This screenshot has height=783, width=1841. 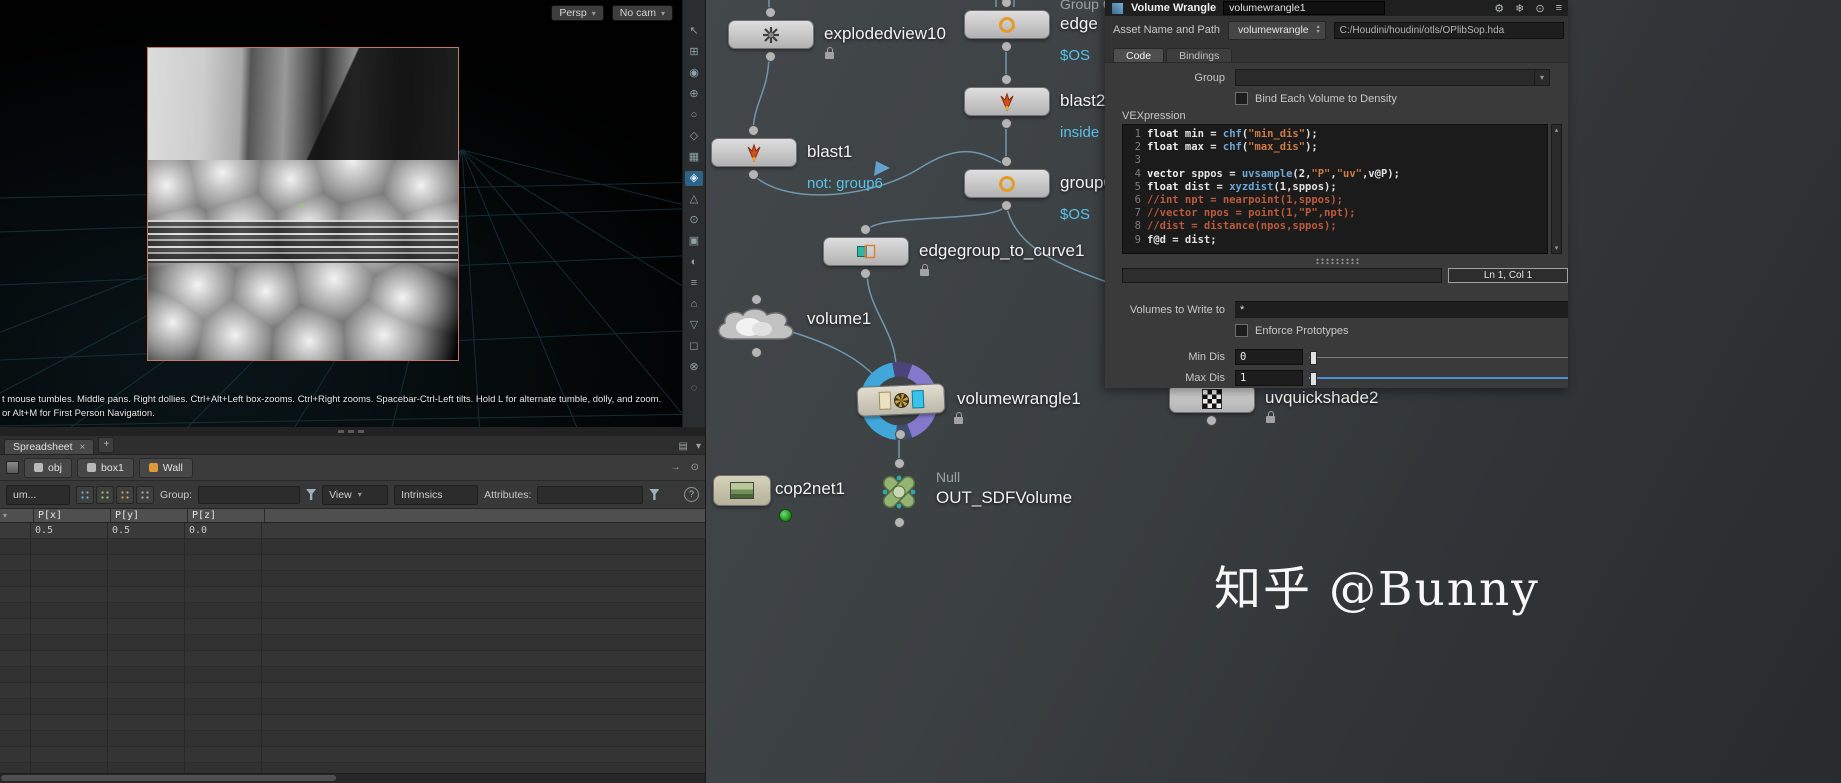 I want to click on tab-spreadsheet: Spreadsheet ×, so click(x=49, y=446).